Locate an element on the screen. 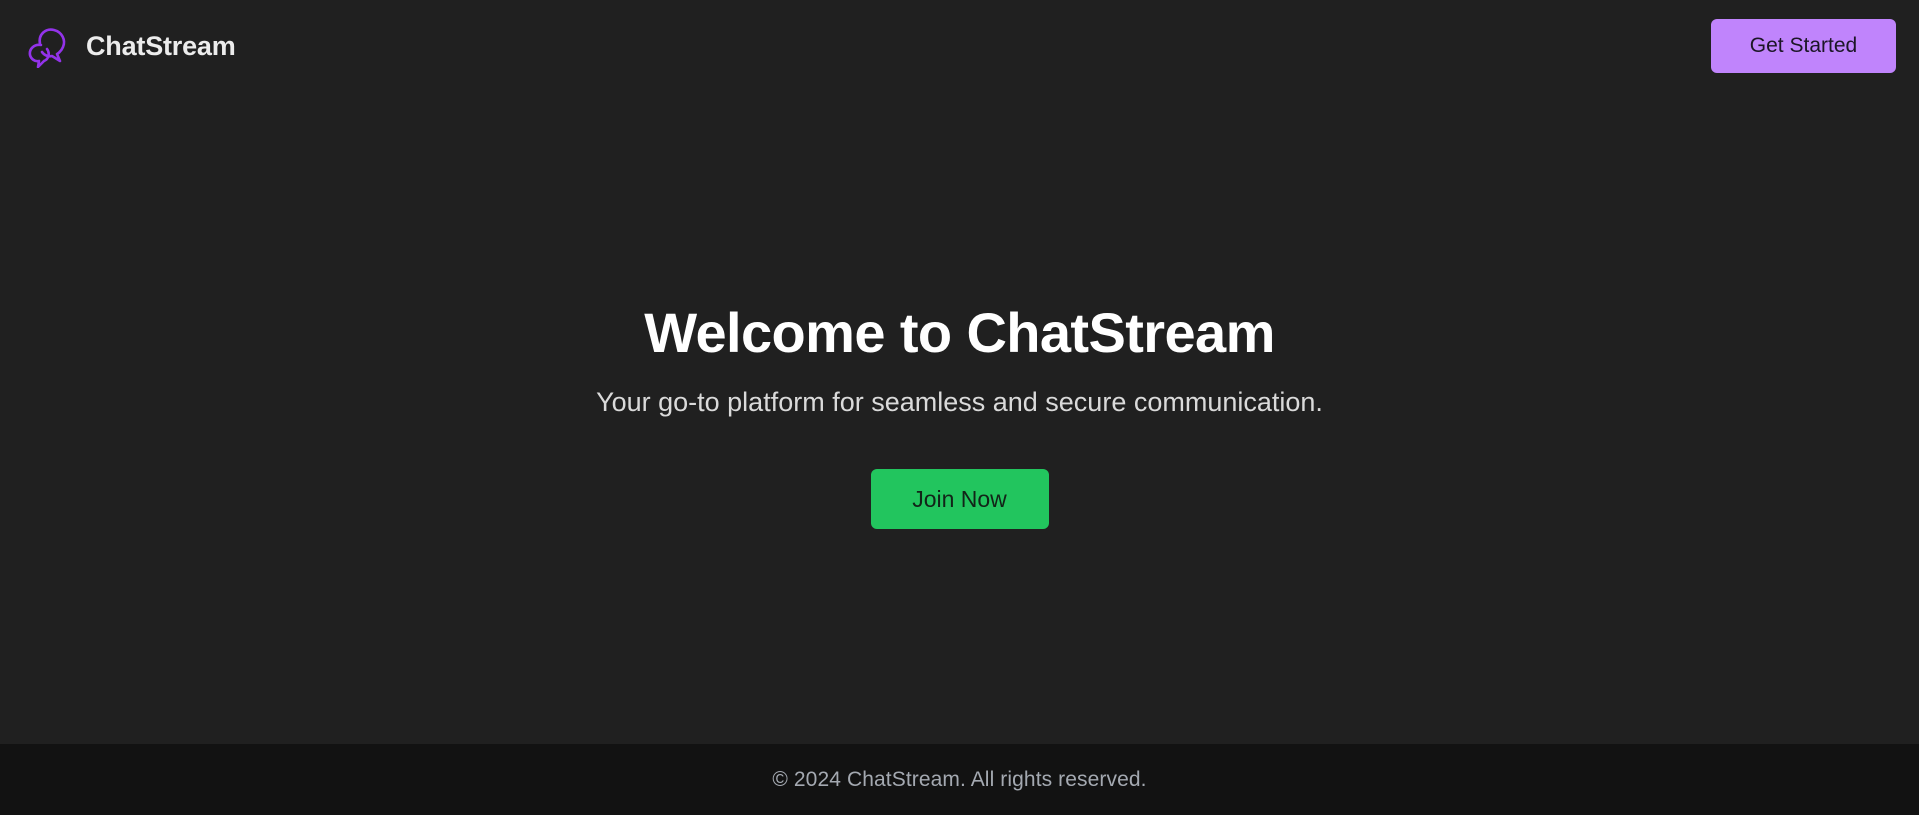 The image size is (1919, 815). top-nav: ChatStream Get Started is located at coordinates (959, 46).